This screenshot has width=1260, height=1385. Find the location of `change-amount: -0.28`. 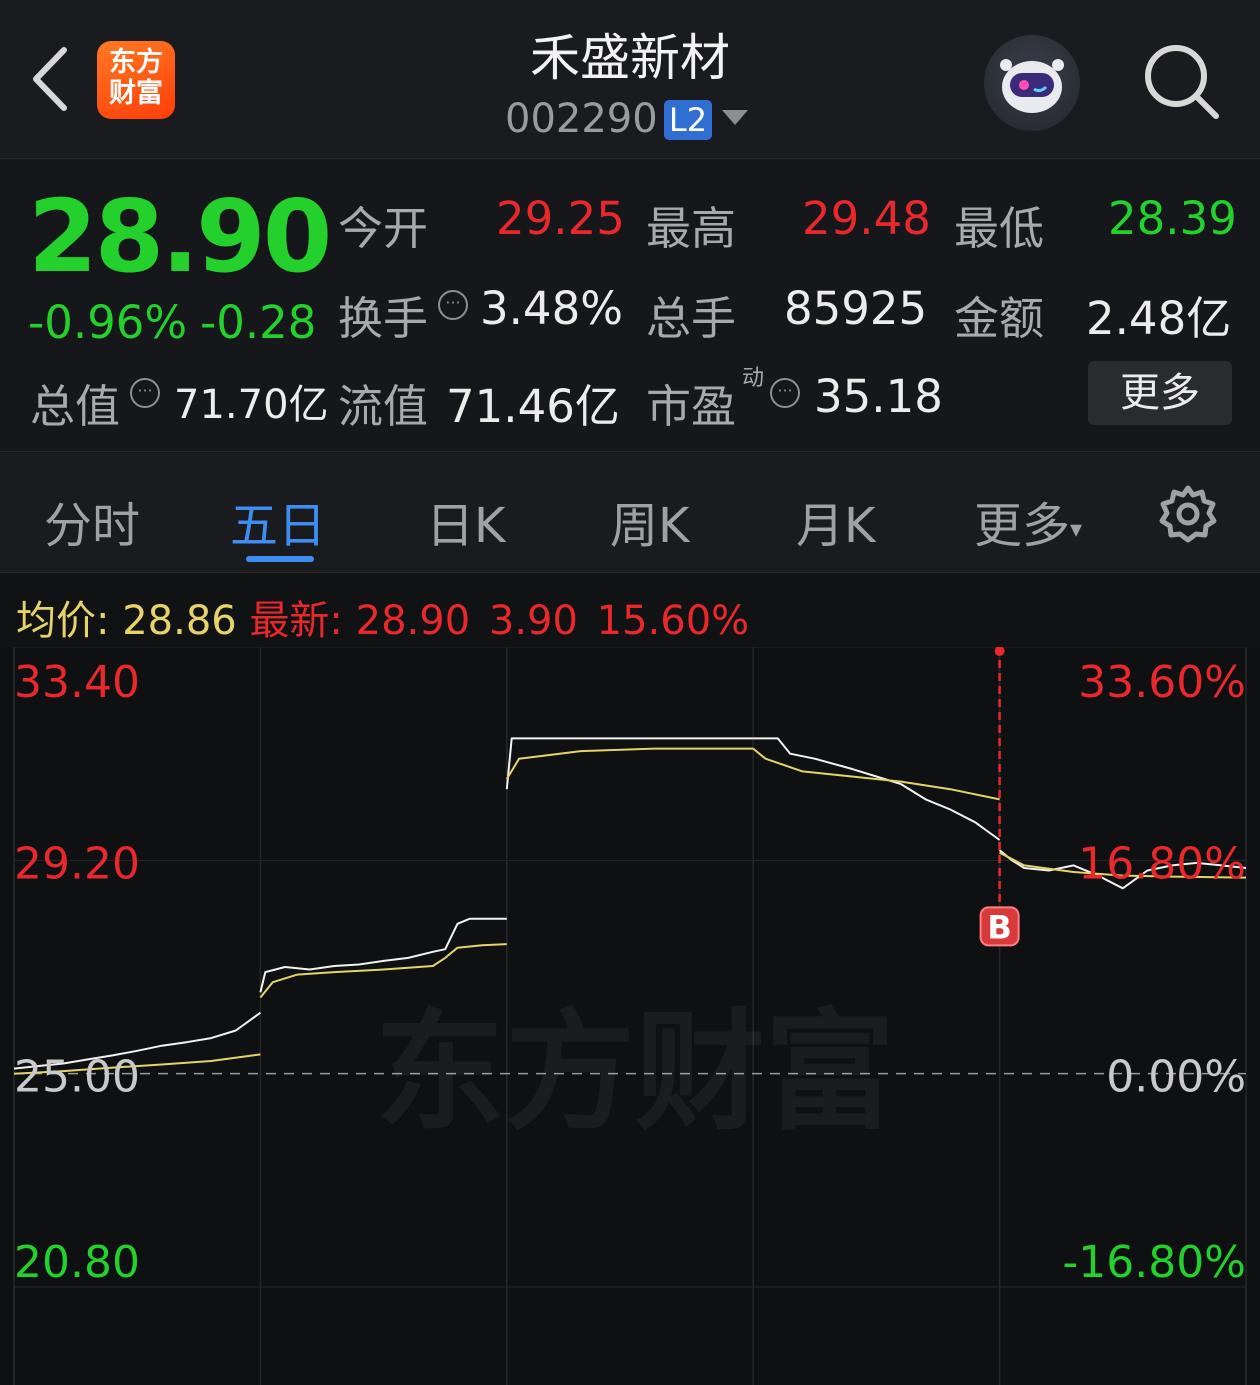

change-amount: -0.28 is located at coordinates (258, 322).